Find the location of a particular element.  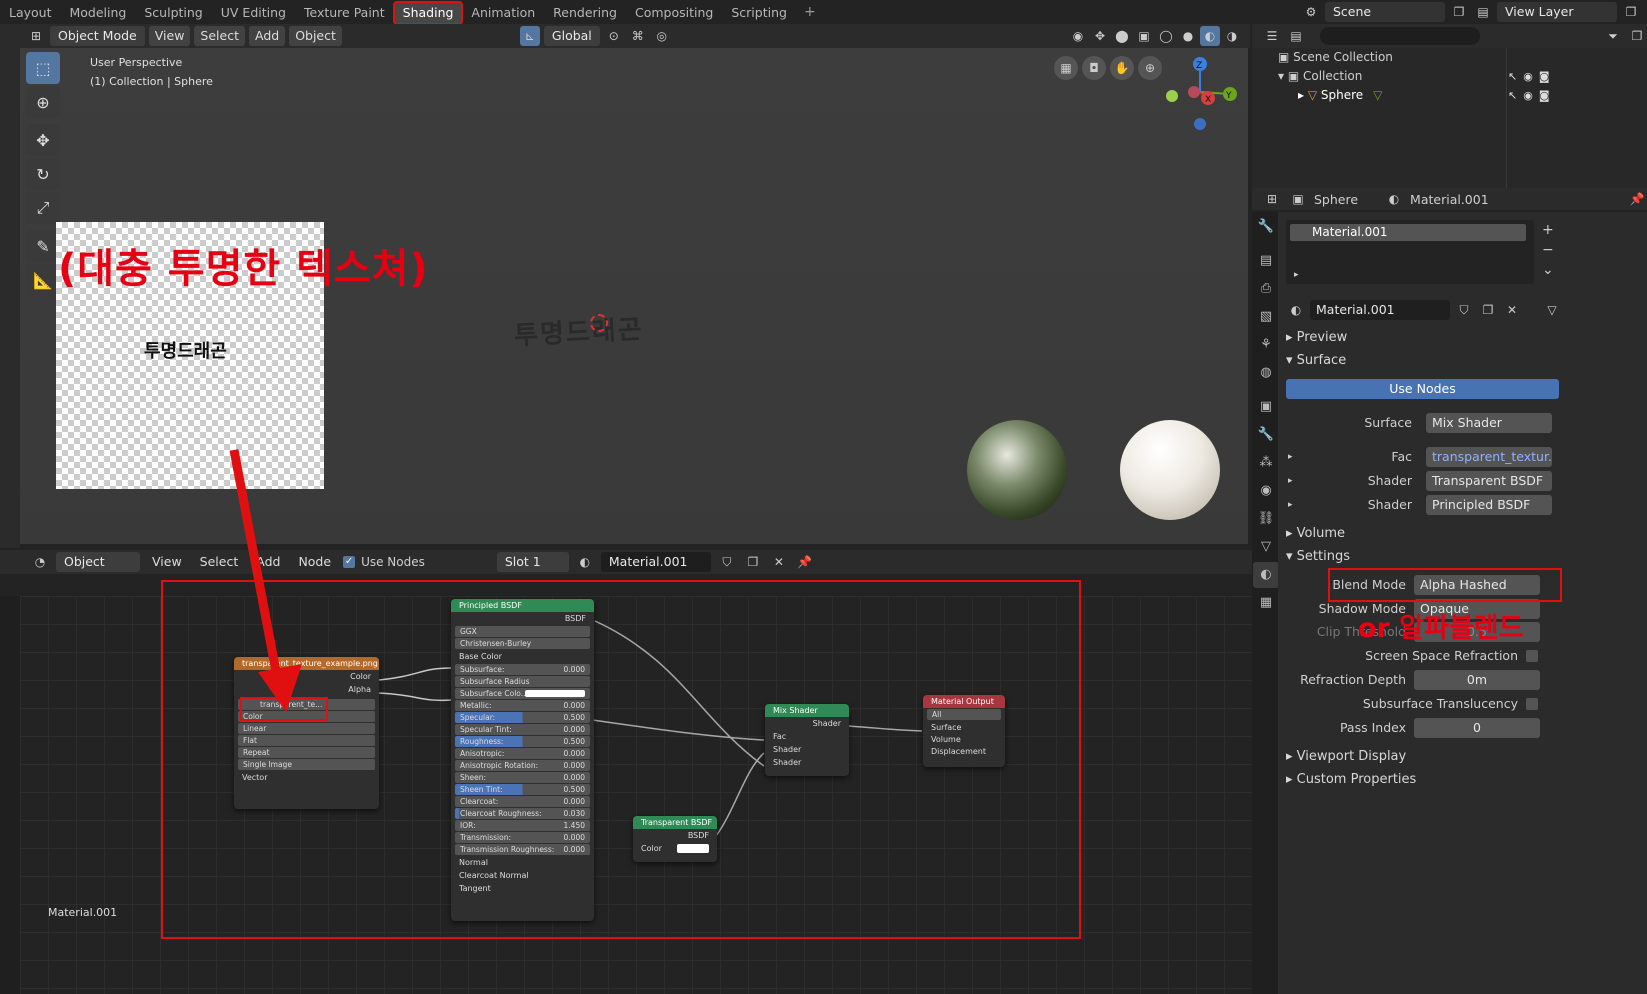

select-box-icon: ⬚ is located at coordinates (43, 68).